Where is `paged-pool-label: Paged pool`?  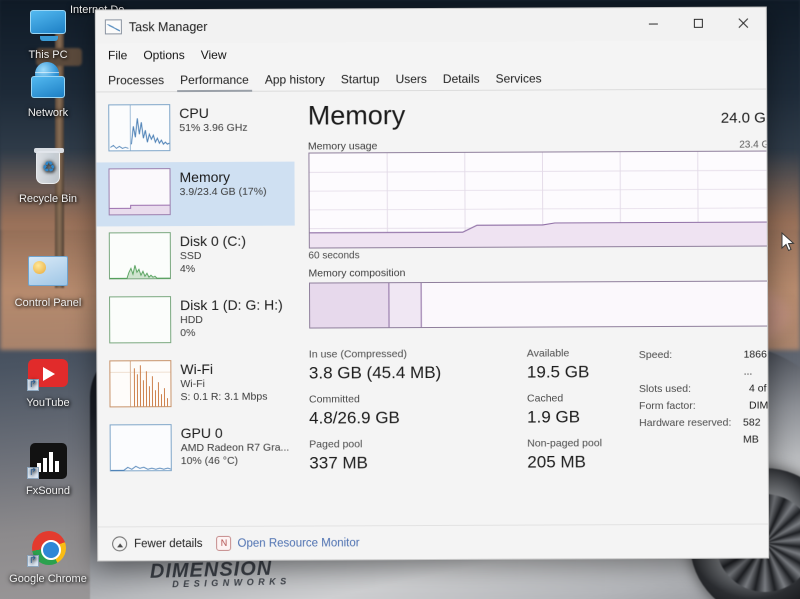
paged-pool-label: Paged pool is located at coordinates (336, 444).